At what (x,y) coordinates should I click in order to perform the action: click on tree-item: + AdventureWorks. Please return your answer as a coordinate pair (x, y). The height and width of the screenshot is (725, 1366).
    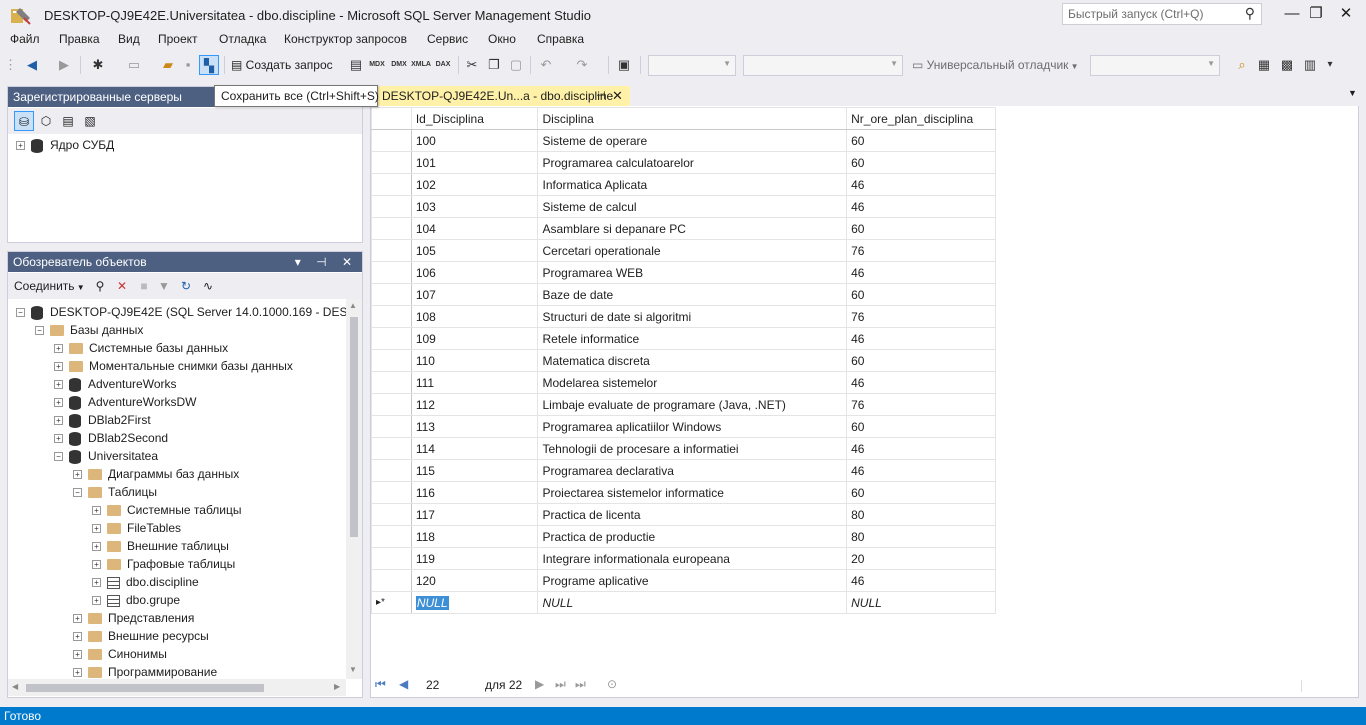
    Looking at the image, I should click on (115, 384).